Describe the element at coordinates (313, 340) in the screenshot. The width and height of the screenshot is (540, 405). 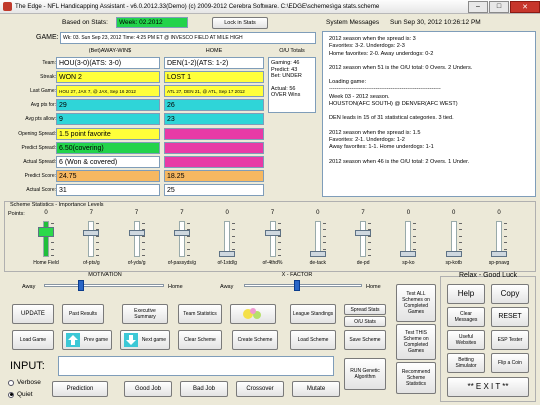
I see `load-scheme-button: Load Scheme` at that location.